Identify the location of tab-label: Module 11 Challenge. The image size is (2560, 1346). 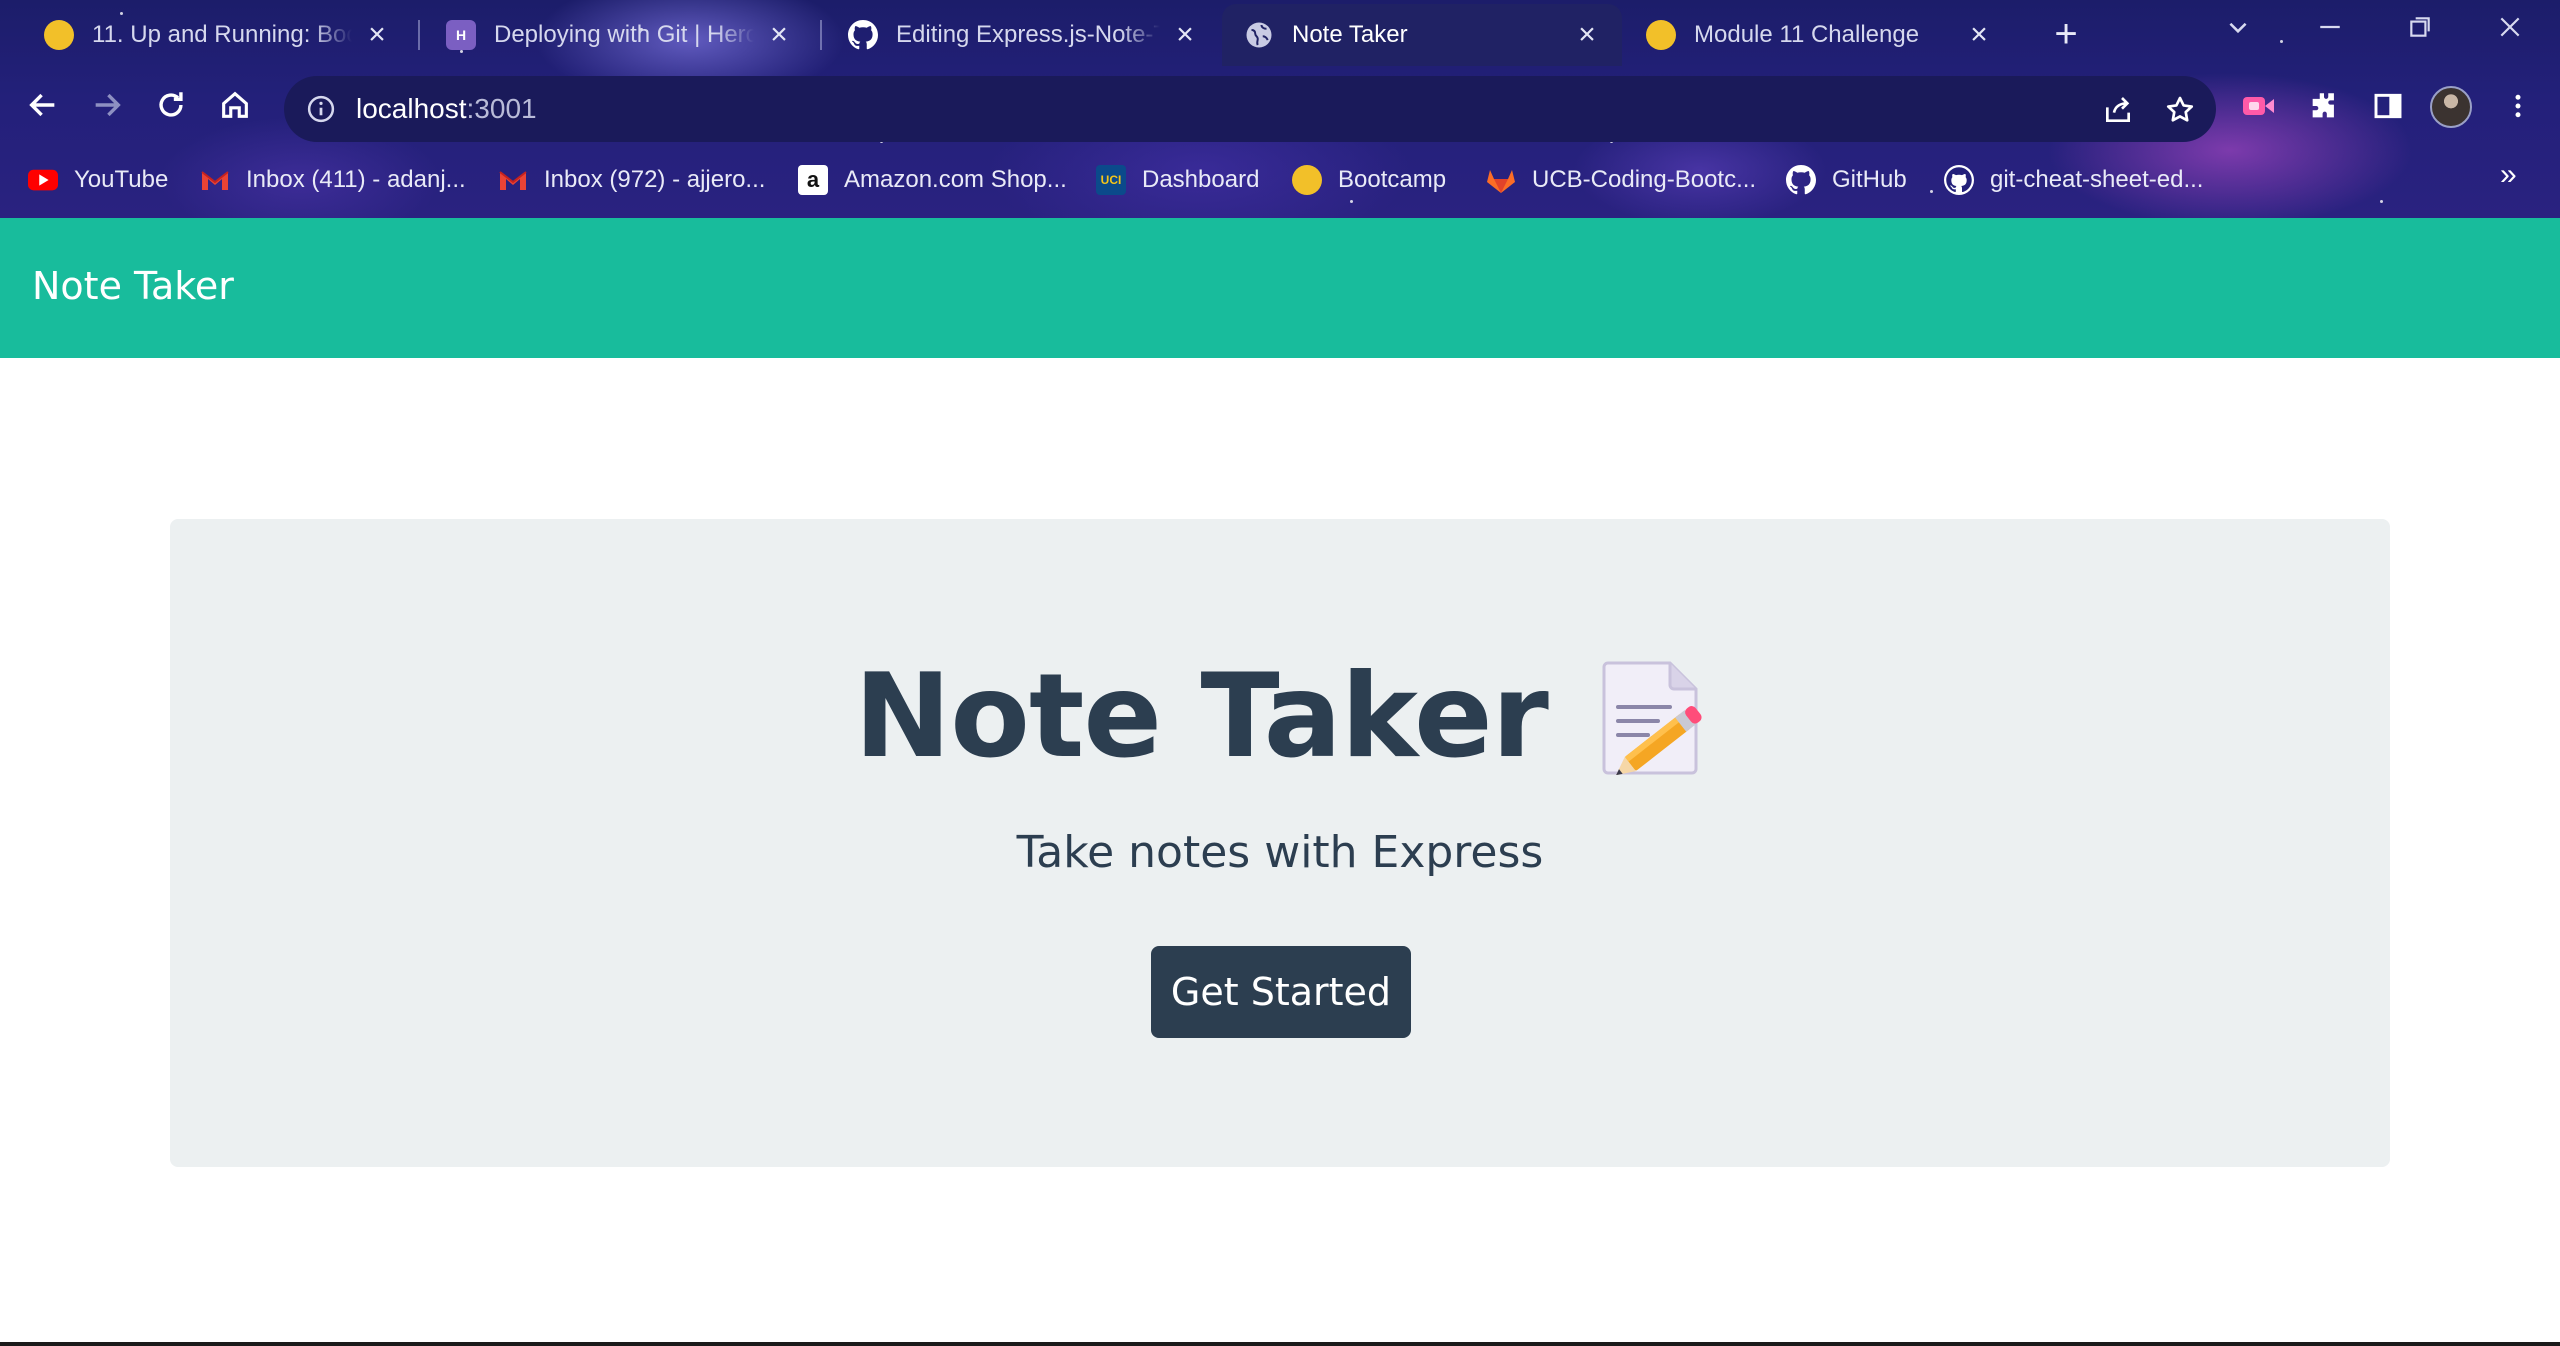
(1807, 34).